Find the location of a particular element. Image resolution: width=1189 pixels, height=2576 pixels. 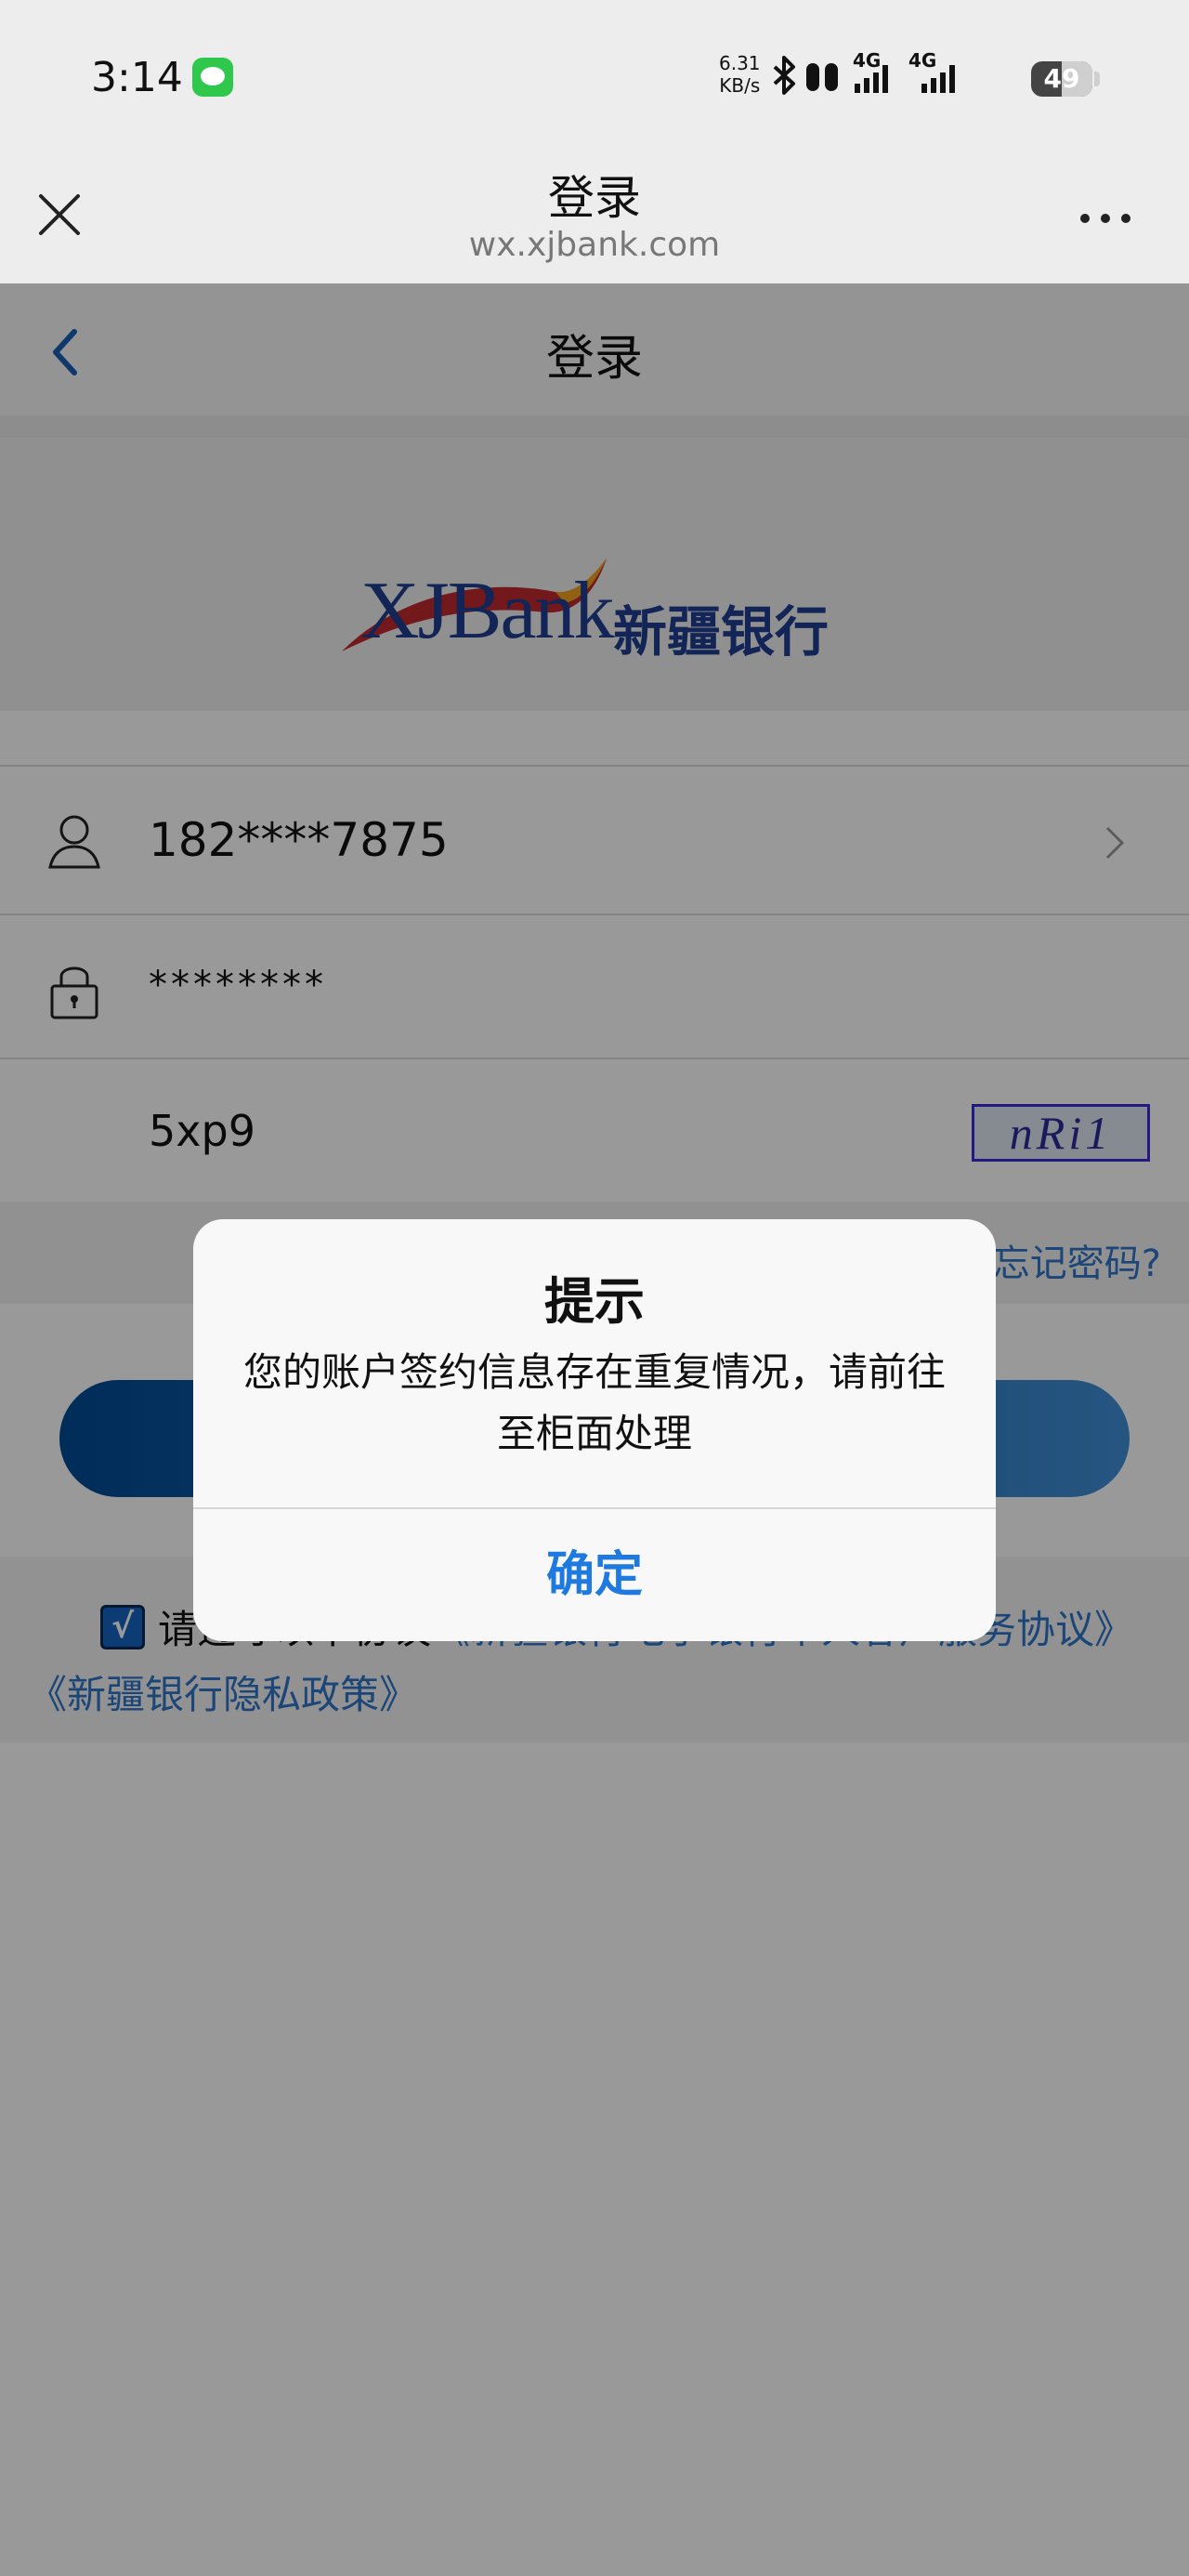

alert-dialog: 提示 您的账户签约信息存在重复情况，请前往至柜面处理 确定 is located at coordinates (594, 1430).